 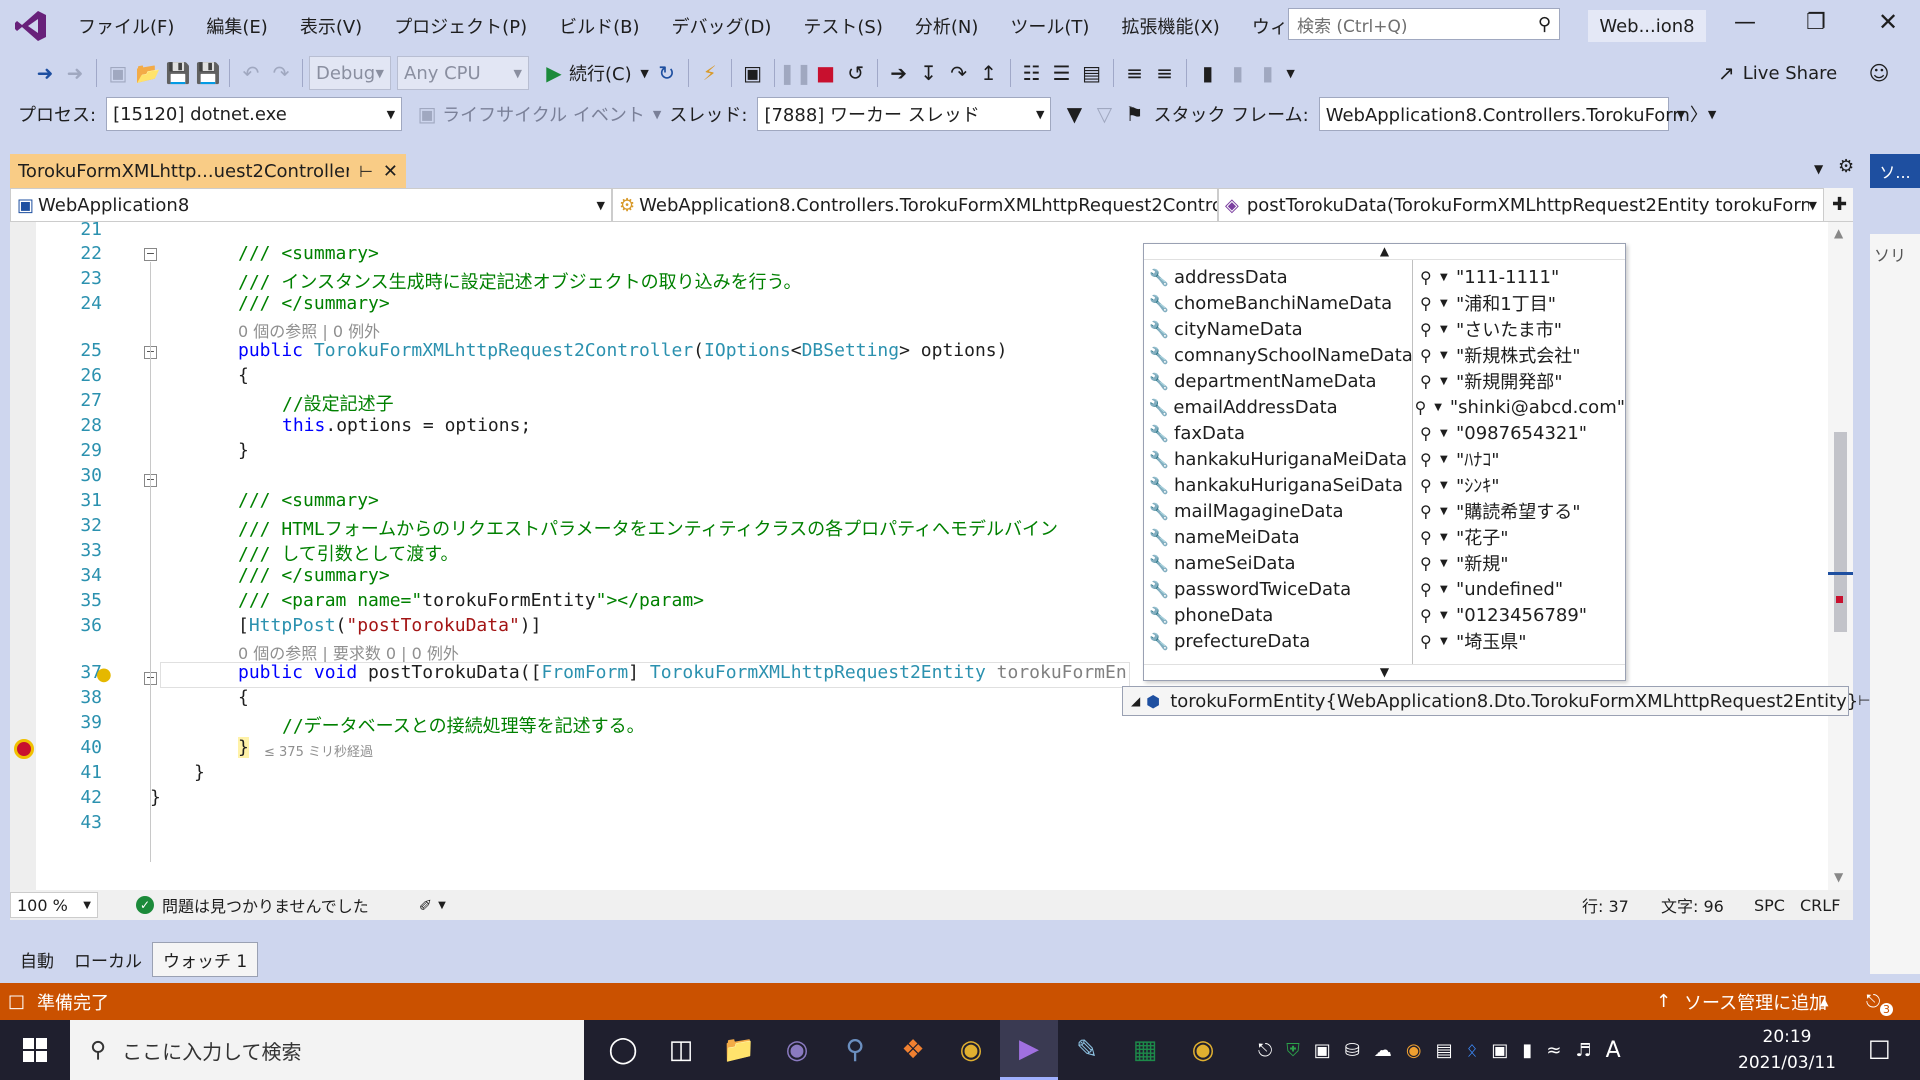 I want to click on datatip-row: 🔧 faxData ⚲ ▼ "0987654321", so click(x=1384, y=433).